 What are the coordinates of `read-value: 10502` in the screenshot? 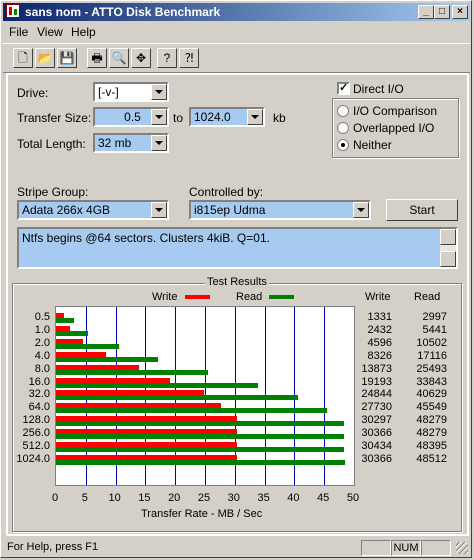 It's located at (431, 342).